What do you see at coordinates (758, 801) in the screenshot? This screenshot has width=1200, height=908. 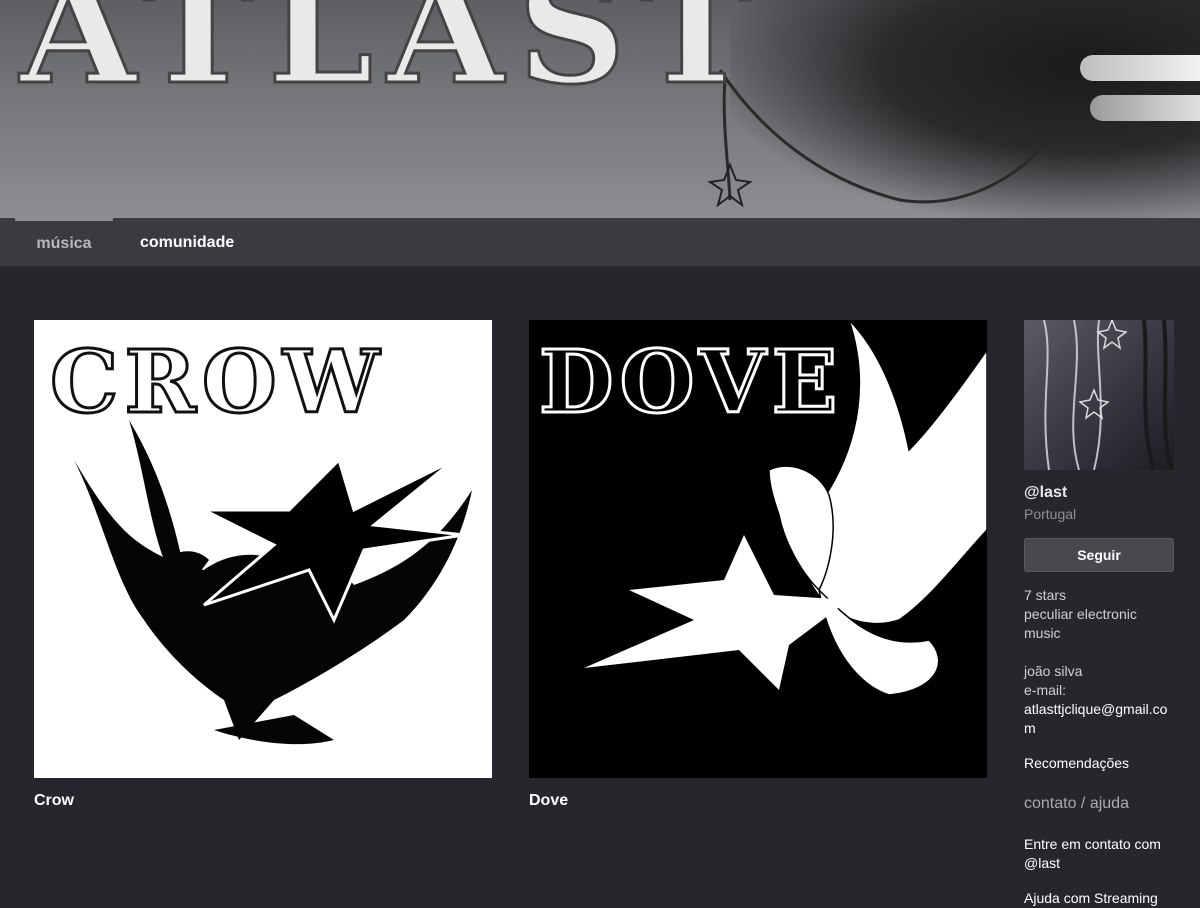 I see `album-title: Dove` at bounding box center [758, 801].